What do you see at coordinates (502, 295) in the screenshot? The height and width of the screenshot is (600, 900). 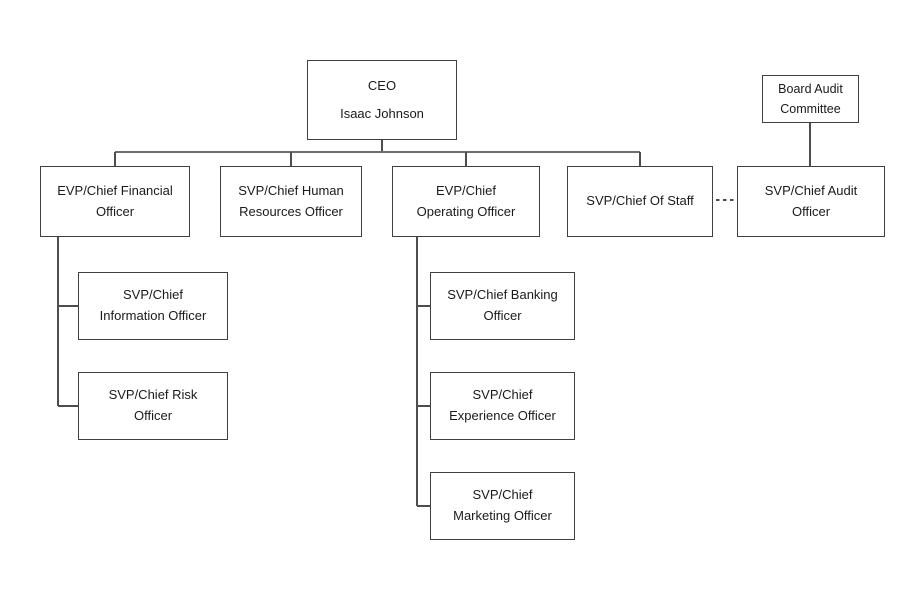 I see `node-cbo-line1: SVP/Chief Banking` at bounding box center [502, 295].